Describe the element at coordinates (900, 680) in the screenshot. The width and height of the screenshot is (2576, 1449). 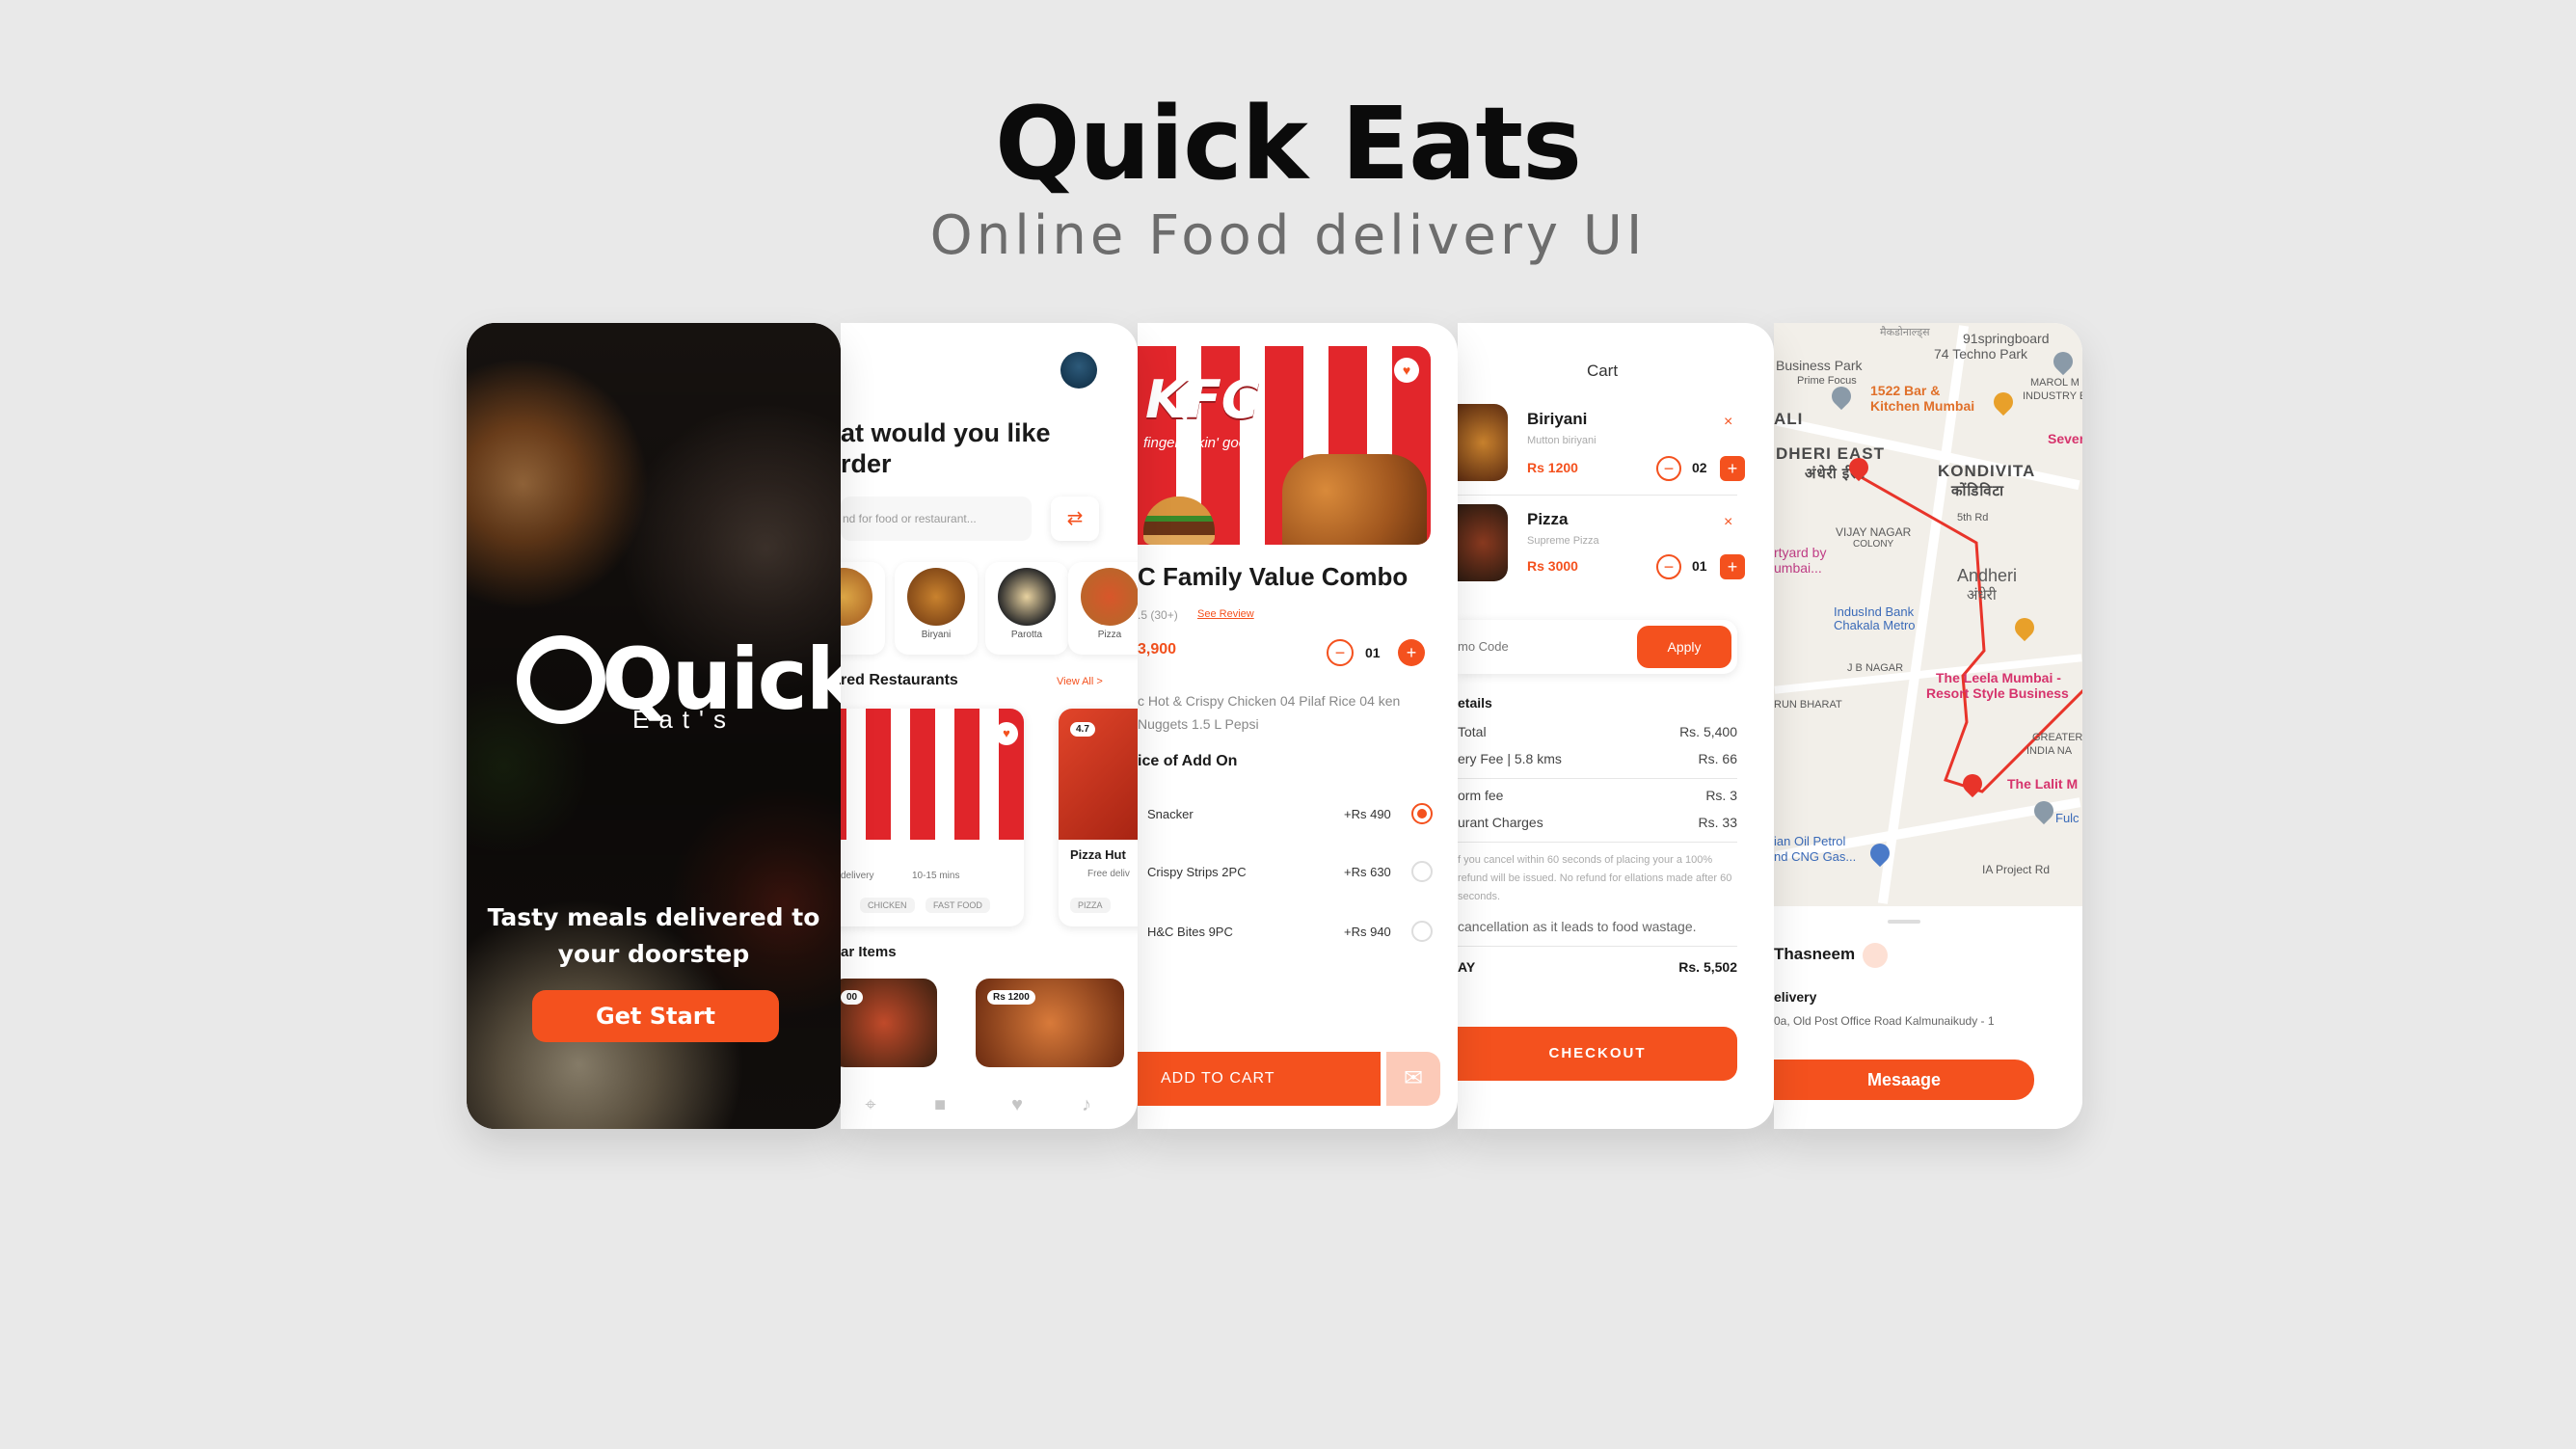
I see `featured-title: red Restaurants` at that location.